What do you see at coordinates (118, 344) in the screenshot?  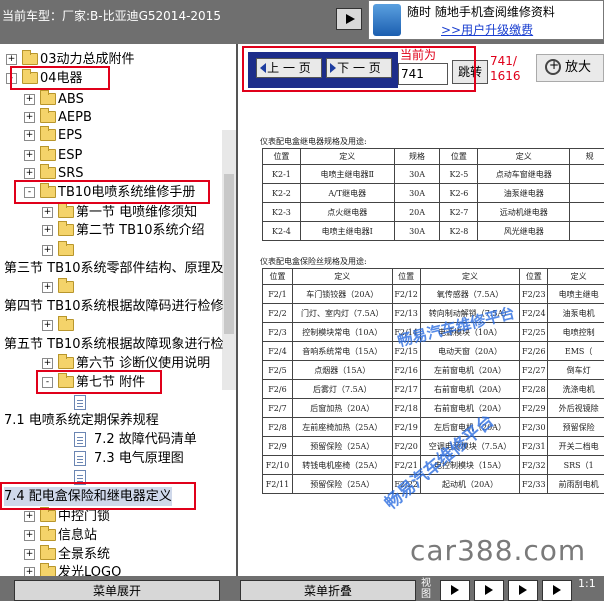 I see `tree-item: 第五节 TB10系统根据故障现象进行检` at bounding box center [118, 344].